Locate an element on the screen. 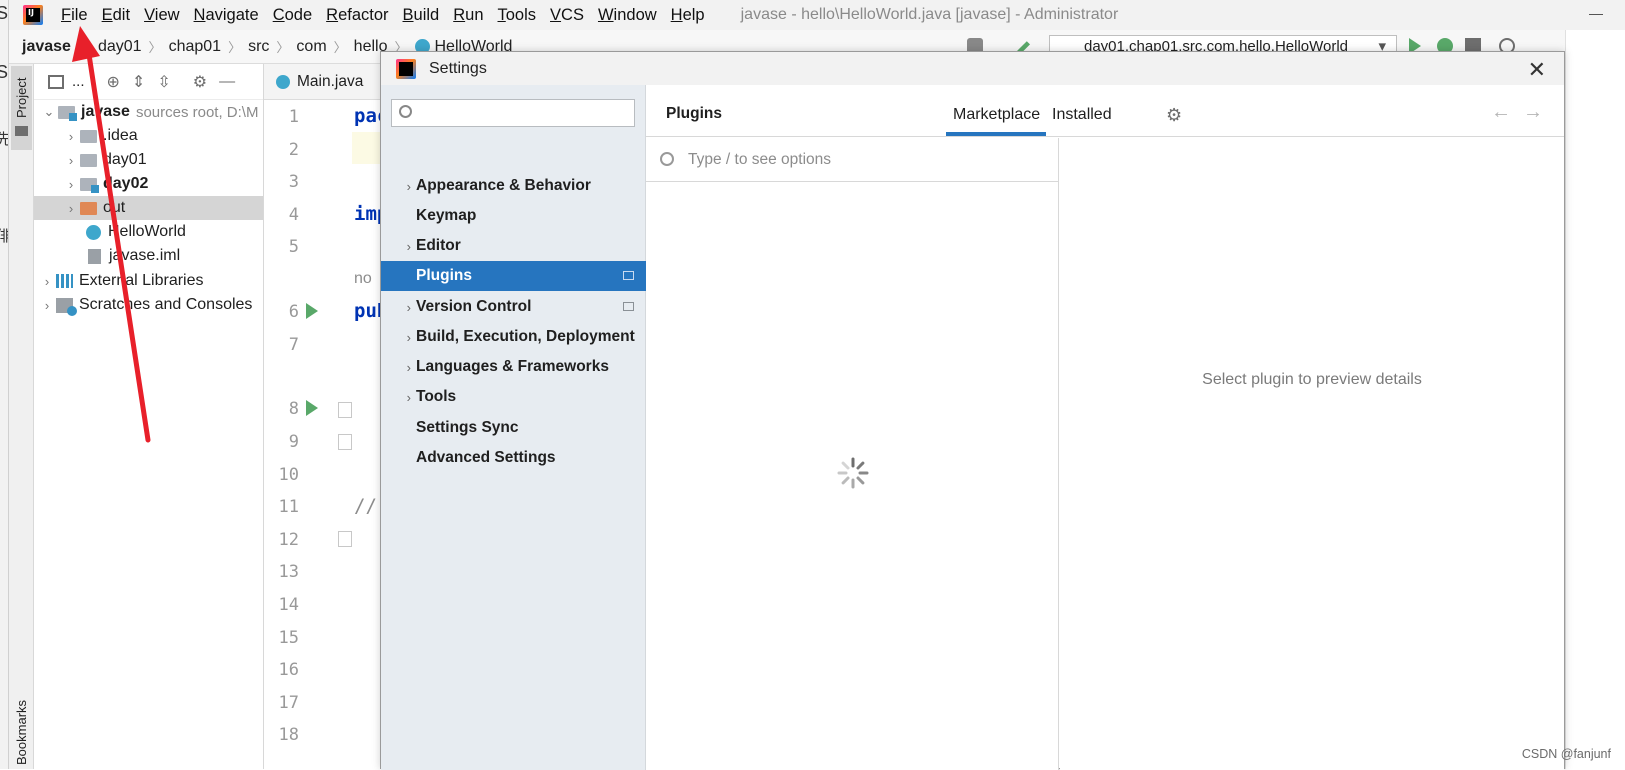  nav-languages-frameworks: › Languages & Frameworks is located at coordinates (513, 367).